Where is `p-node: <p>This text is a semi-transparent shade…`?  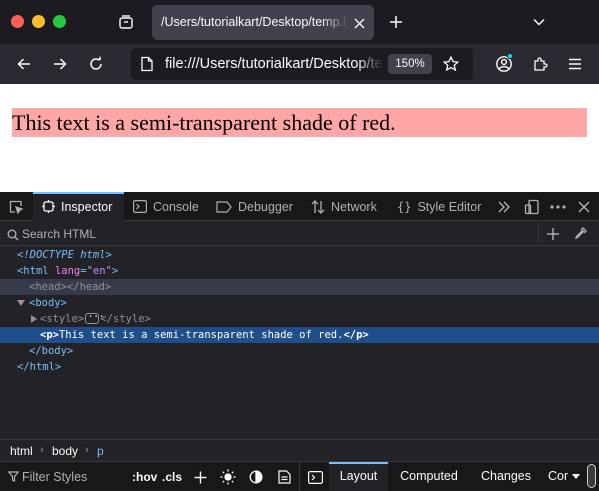
p-node: <p>This text is a semi-transparent shade… is located at coordinates (204, 335).